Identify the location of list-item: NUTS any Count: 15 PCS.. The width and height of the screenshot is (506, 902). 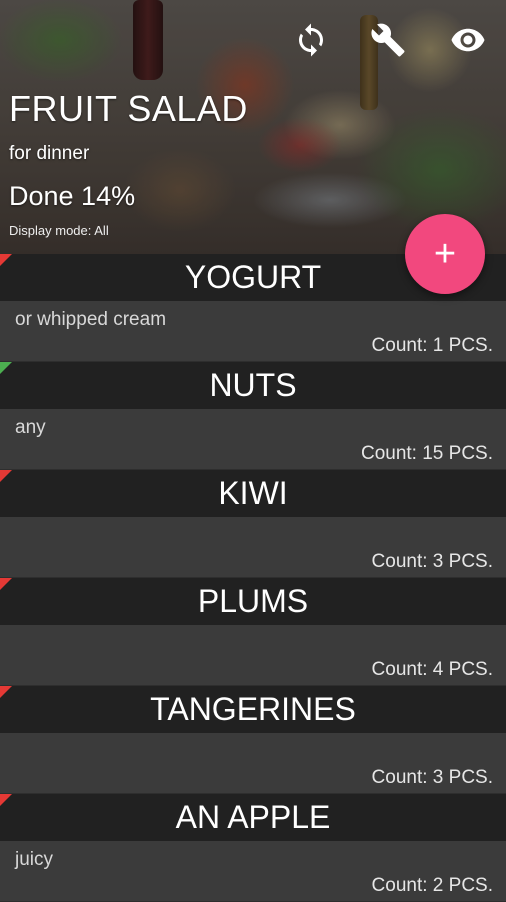
(253, 416).